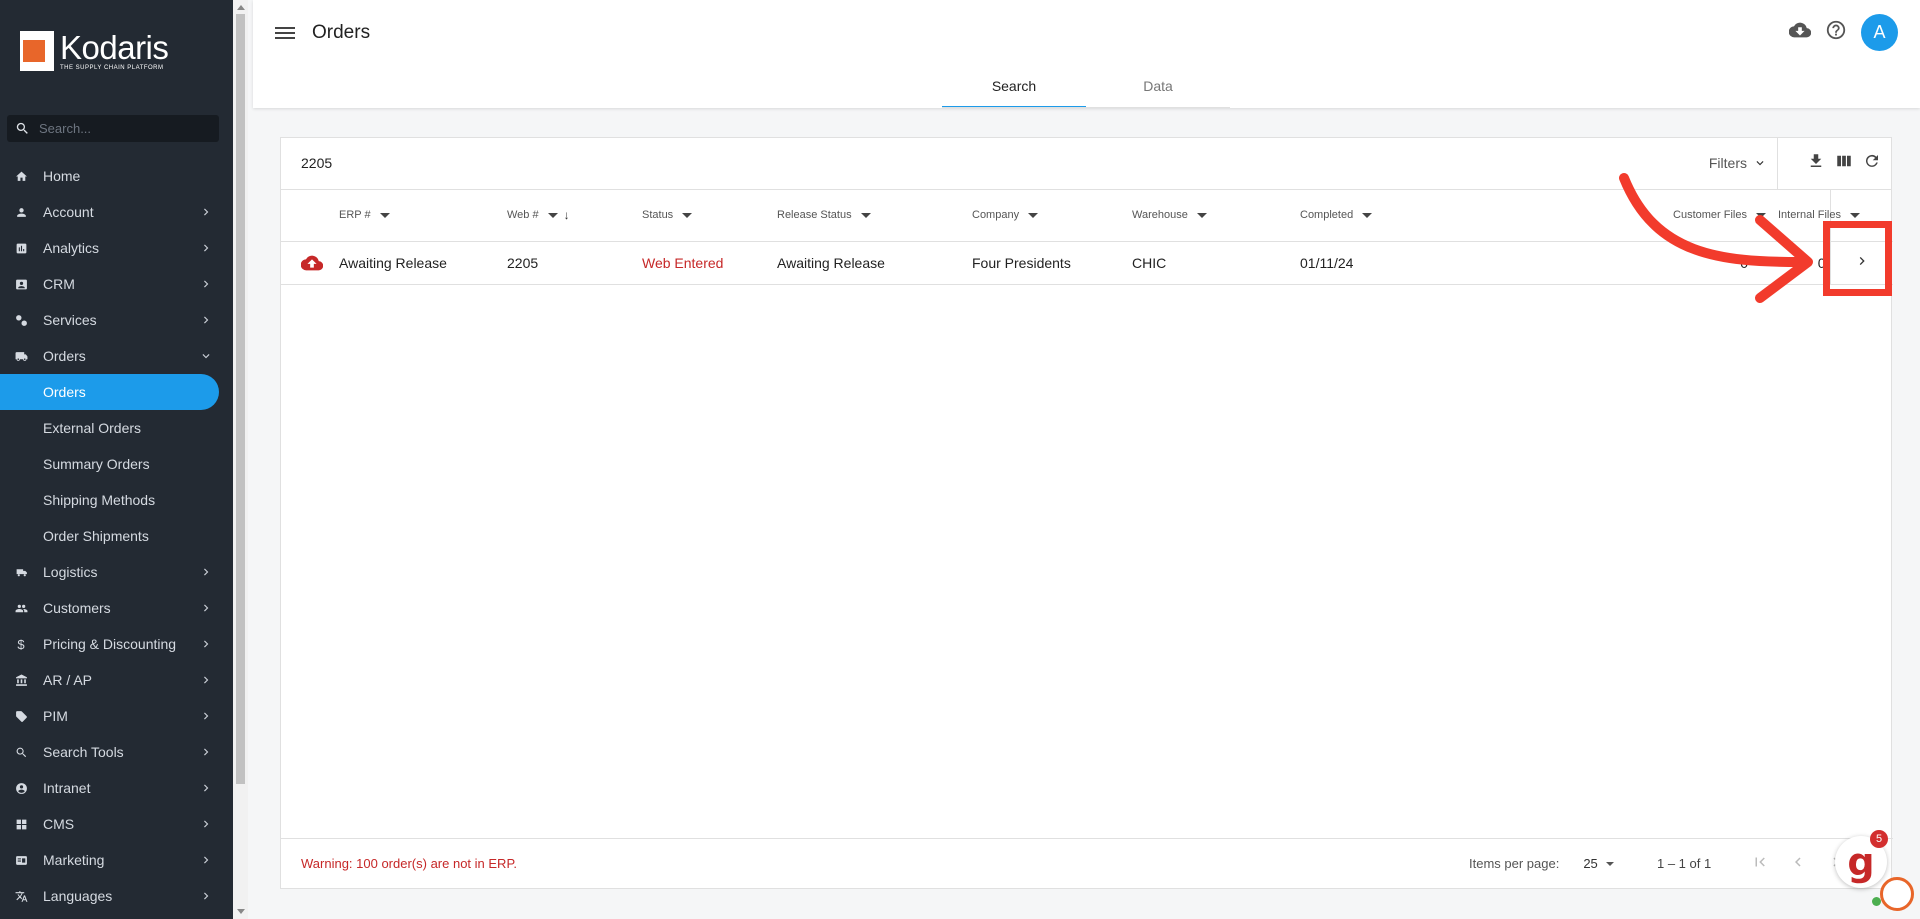  What do you see at coordinates (1158, 90) in the screenshot?
I see `tab-data: Data` at bounding box center [1158, 90].